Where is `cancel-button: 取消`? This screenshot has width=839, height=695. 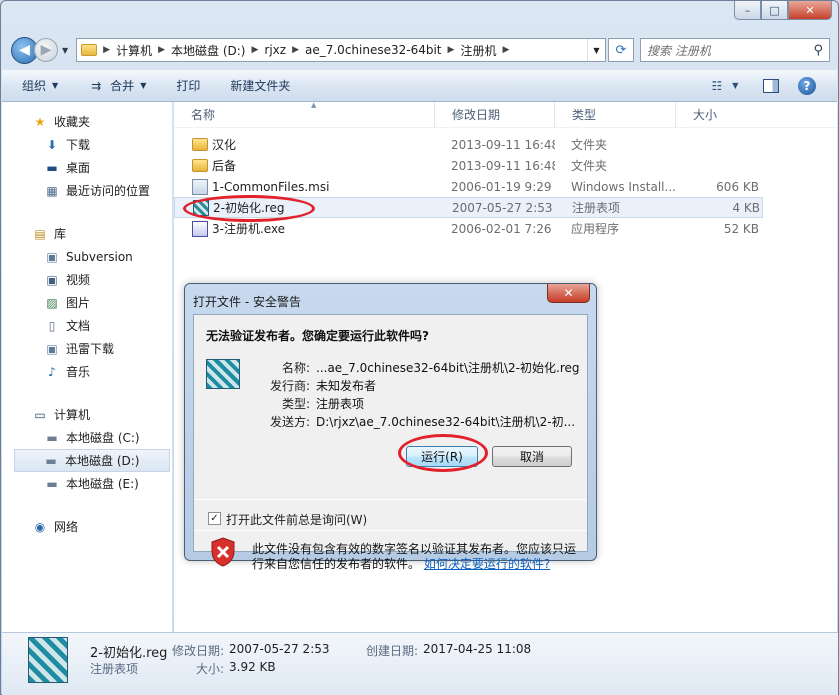 cancel-button: 取消 is located at coordinates (532, 456).